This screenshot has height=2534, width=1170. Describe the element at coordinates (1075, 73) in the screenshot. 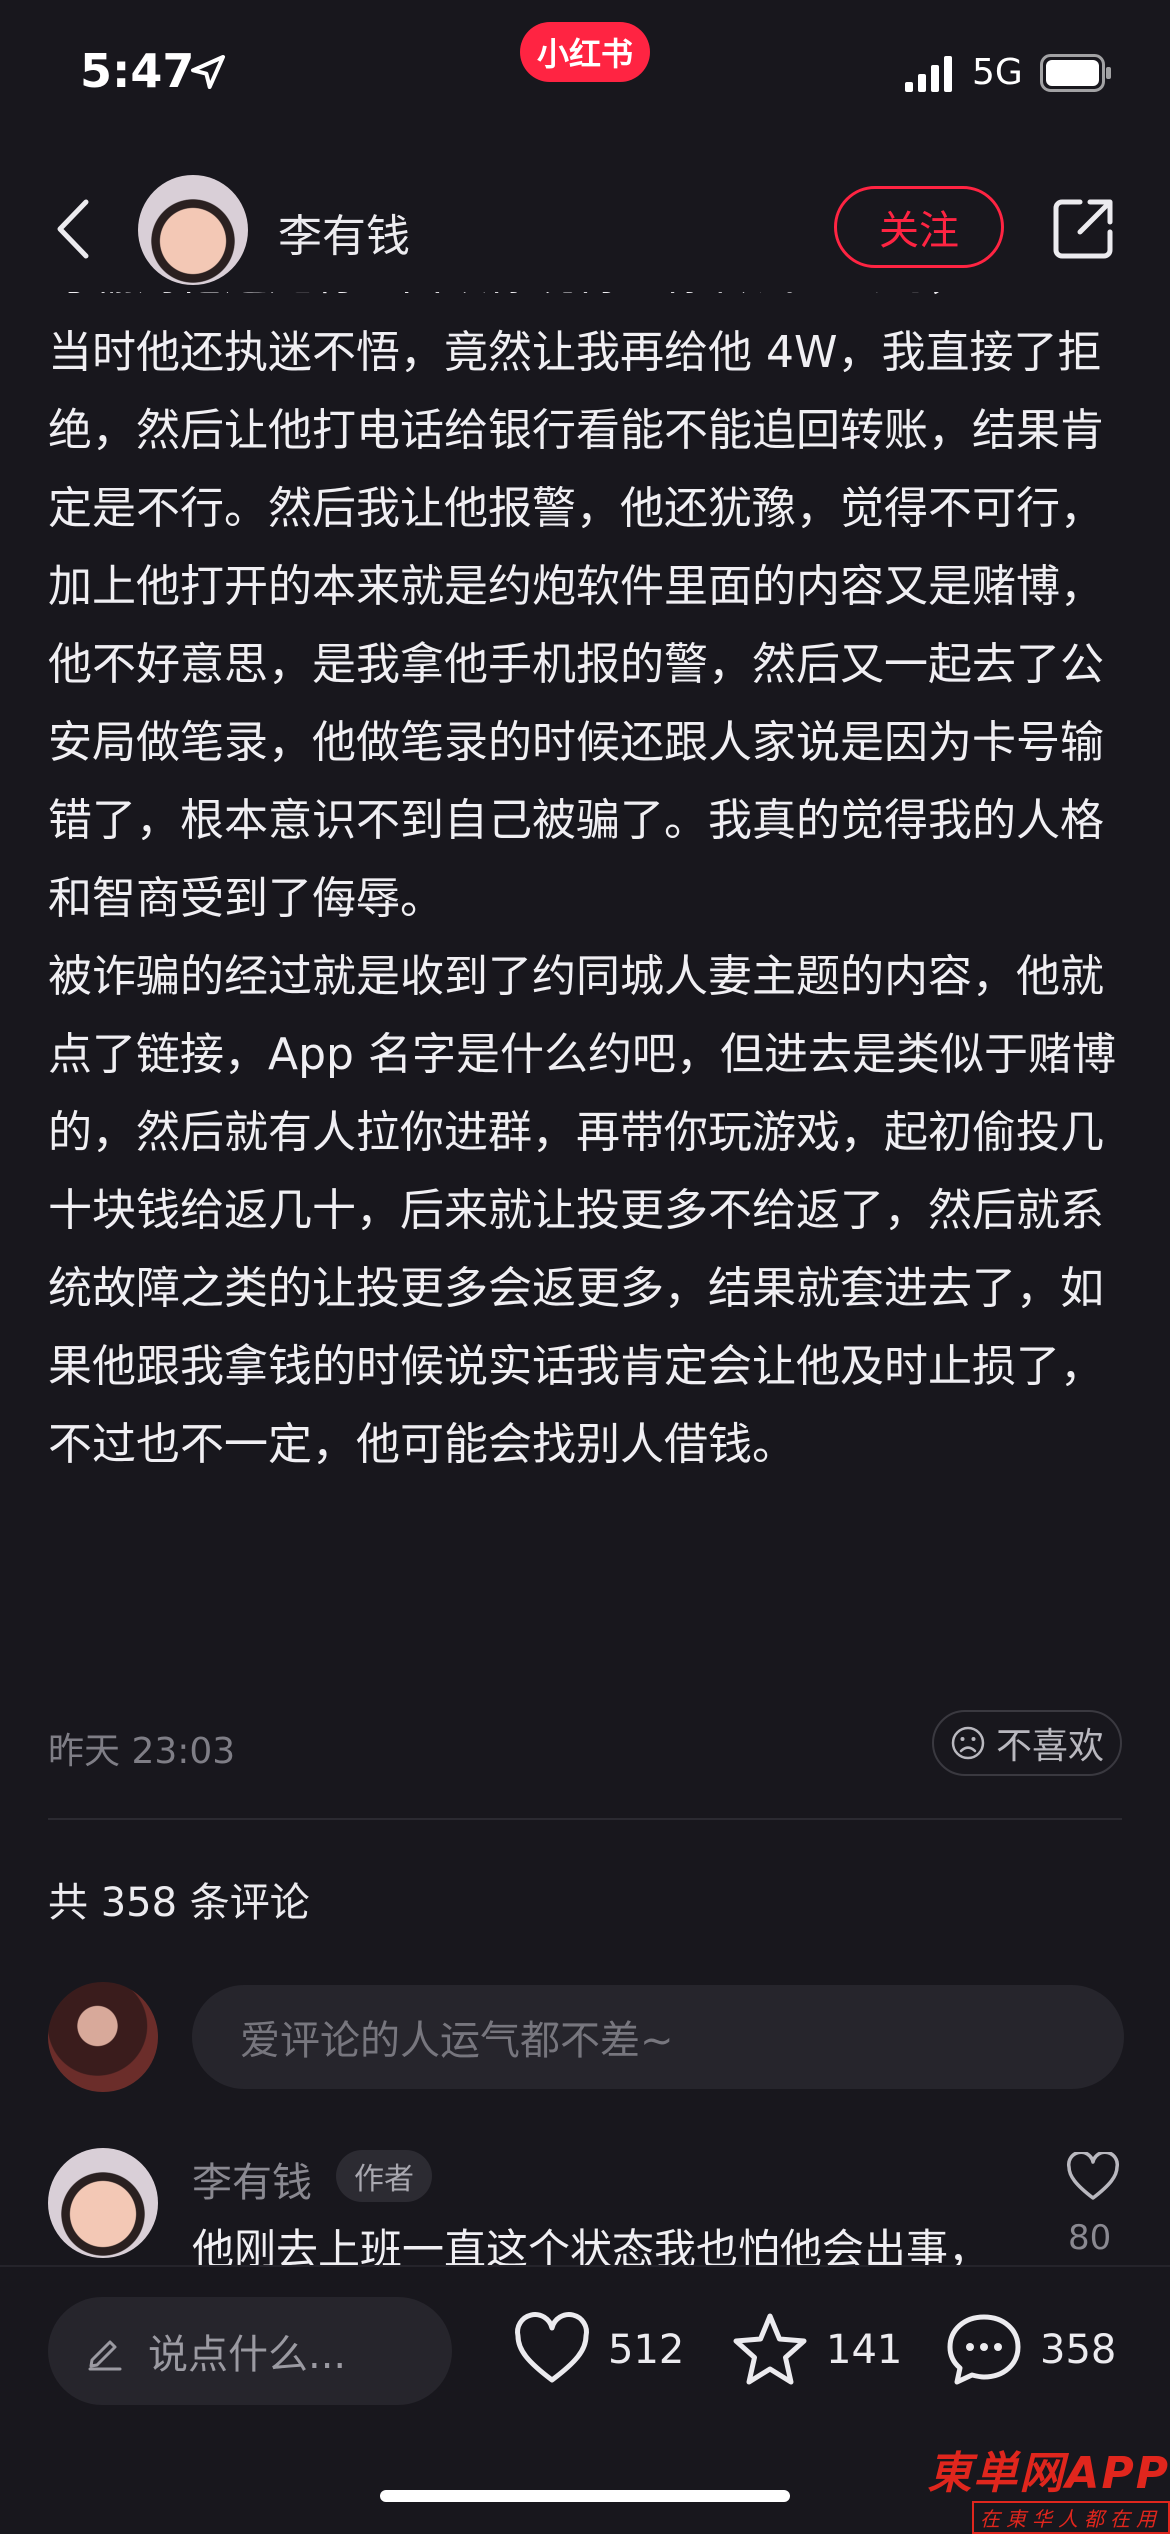

I see `battery-icon` at that location.